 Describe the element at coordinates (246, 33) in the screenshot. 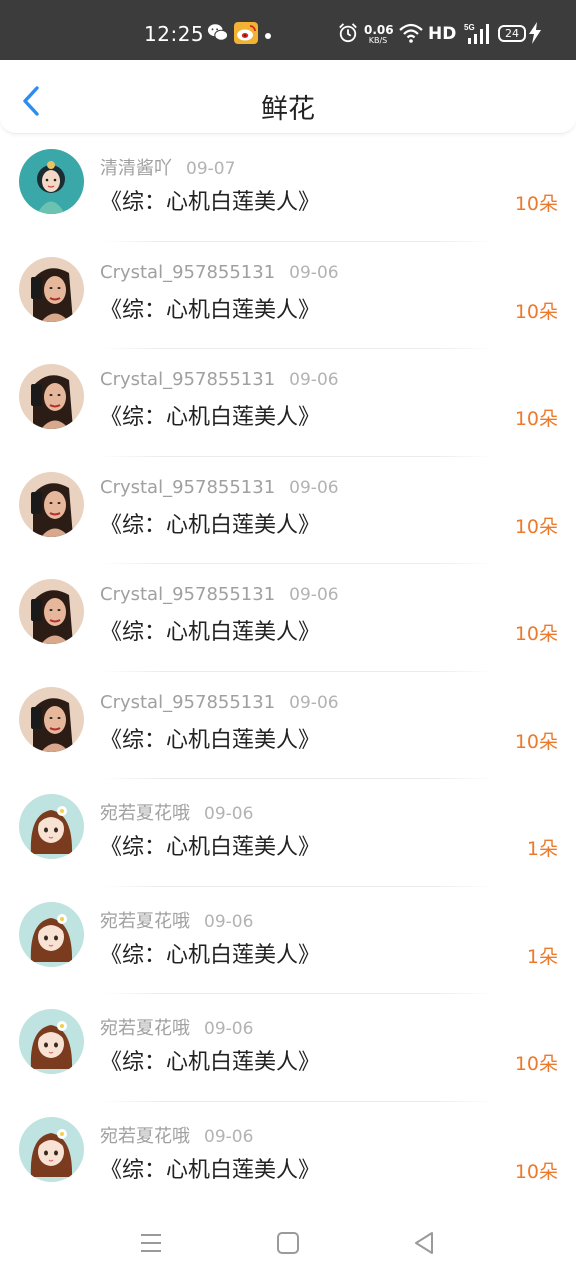

I see `weibo-icon` at that location.